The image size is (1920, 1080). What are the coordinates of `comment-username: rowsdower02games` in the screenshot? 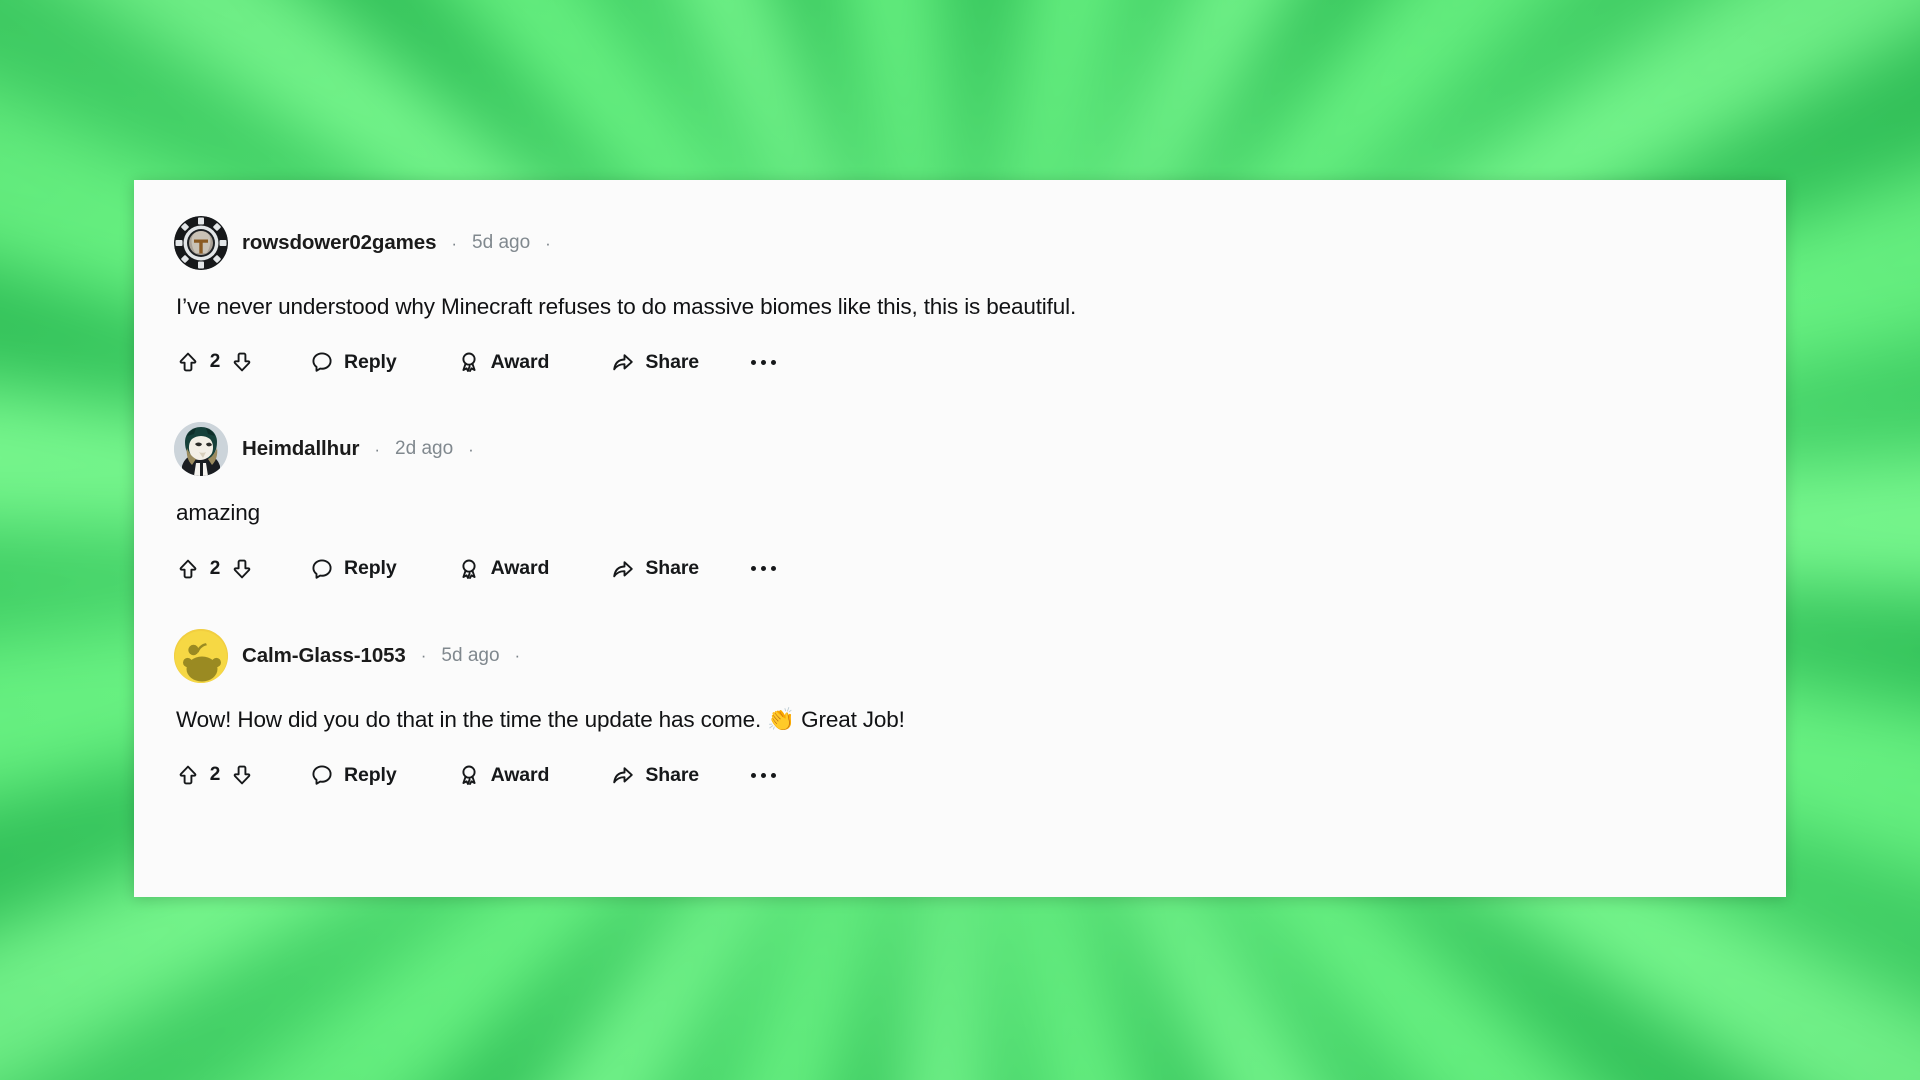 It's located at (339, 243).